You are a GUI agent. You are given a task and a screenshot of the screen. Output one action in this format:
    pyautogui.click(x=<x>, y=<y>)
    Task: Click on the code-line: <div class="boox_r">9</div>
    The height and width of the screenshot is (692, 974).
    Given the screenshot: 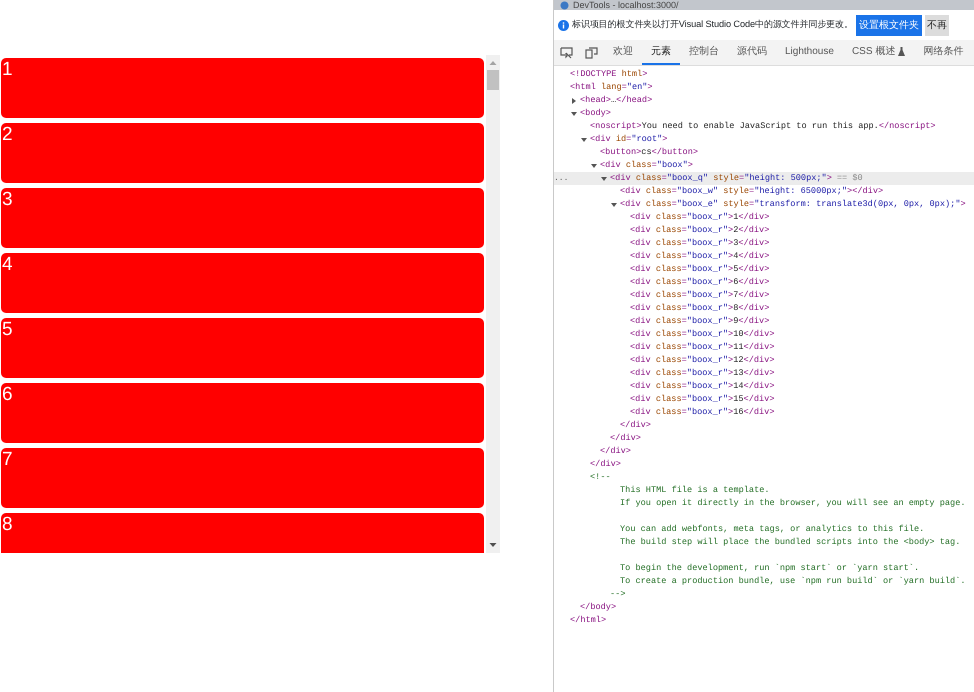 What is the action you would take?
    pyautogui.click(x=700, y=321)
    